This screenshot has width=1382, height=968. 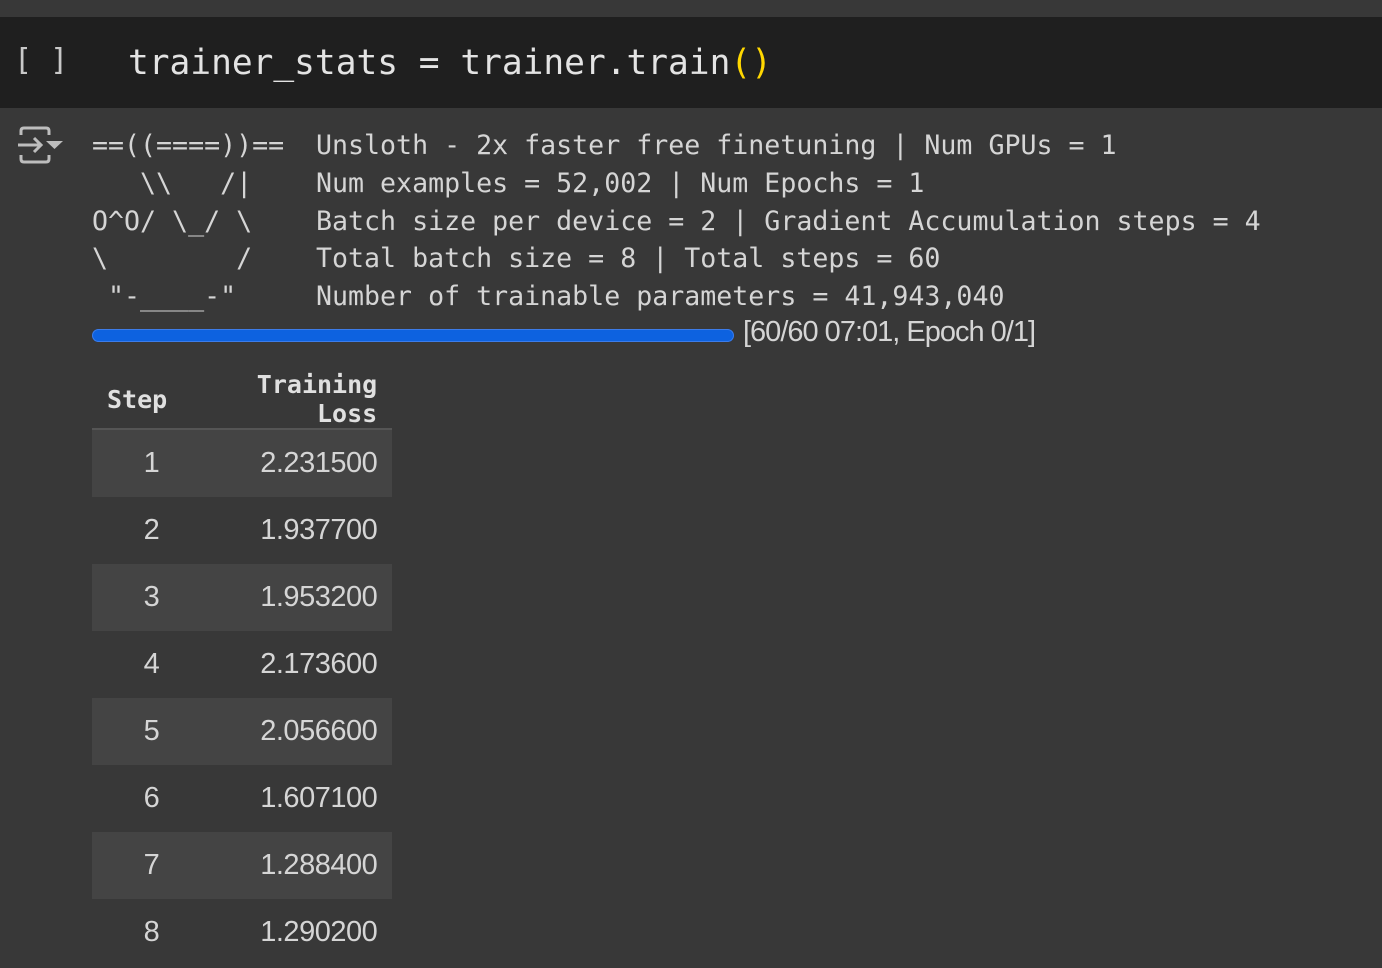 I want to click on art-line: ==((====))==, so click(x=188, y=145).